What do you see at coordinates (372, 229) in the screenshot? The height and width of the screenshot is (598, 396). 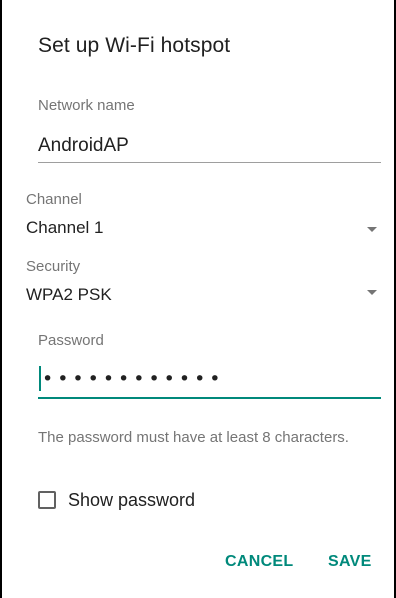 I see `channel-dropdown-arrow-icon` at bounding box center [372, 229].